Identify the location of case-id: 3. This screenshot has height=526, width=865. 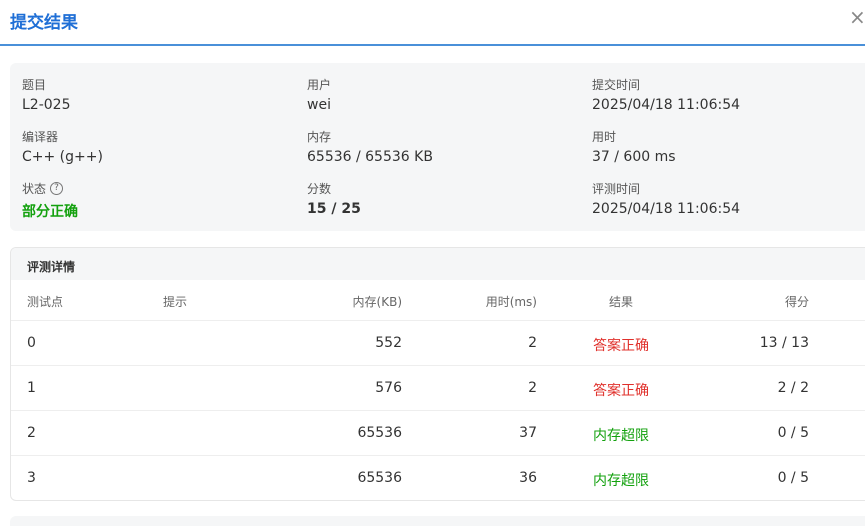
(31, 478).